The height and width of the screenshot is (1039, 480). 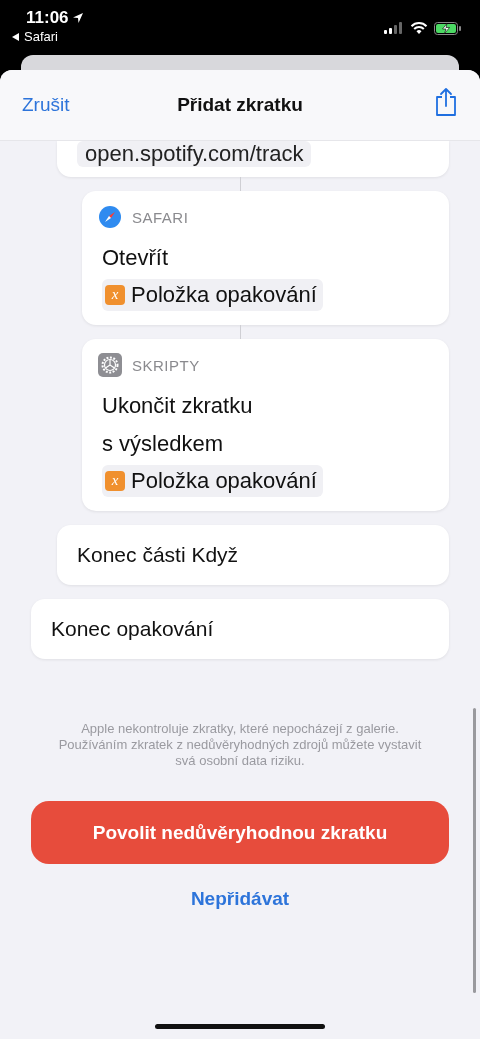 What do you see at coordinates (253, 555) in the screenshot?
I see `end-if-card: Konec části Když` at bounding box center [253, 555].